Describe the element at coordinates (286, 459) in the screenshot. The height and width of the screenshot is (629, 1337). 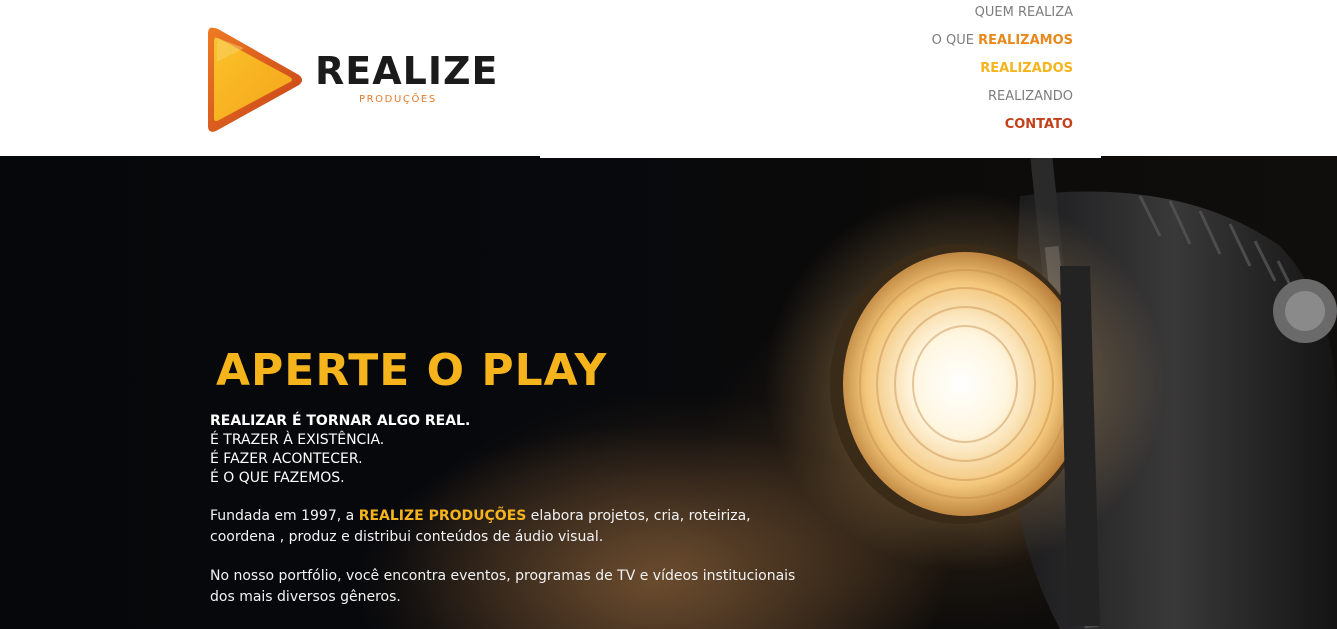
I see `intro-line-3: É FAZER ACONTECER.` at that location.